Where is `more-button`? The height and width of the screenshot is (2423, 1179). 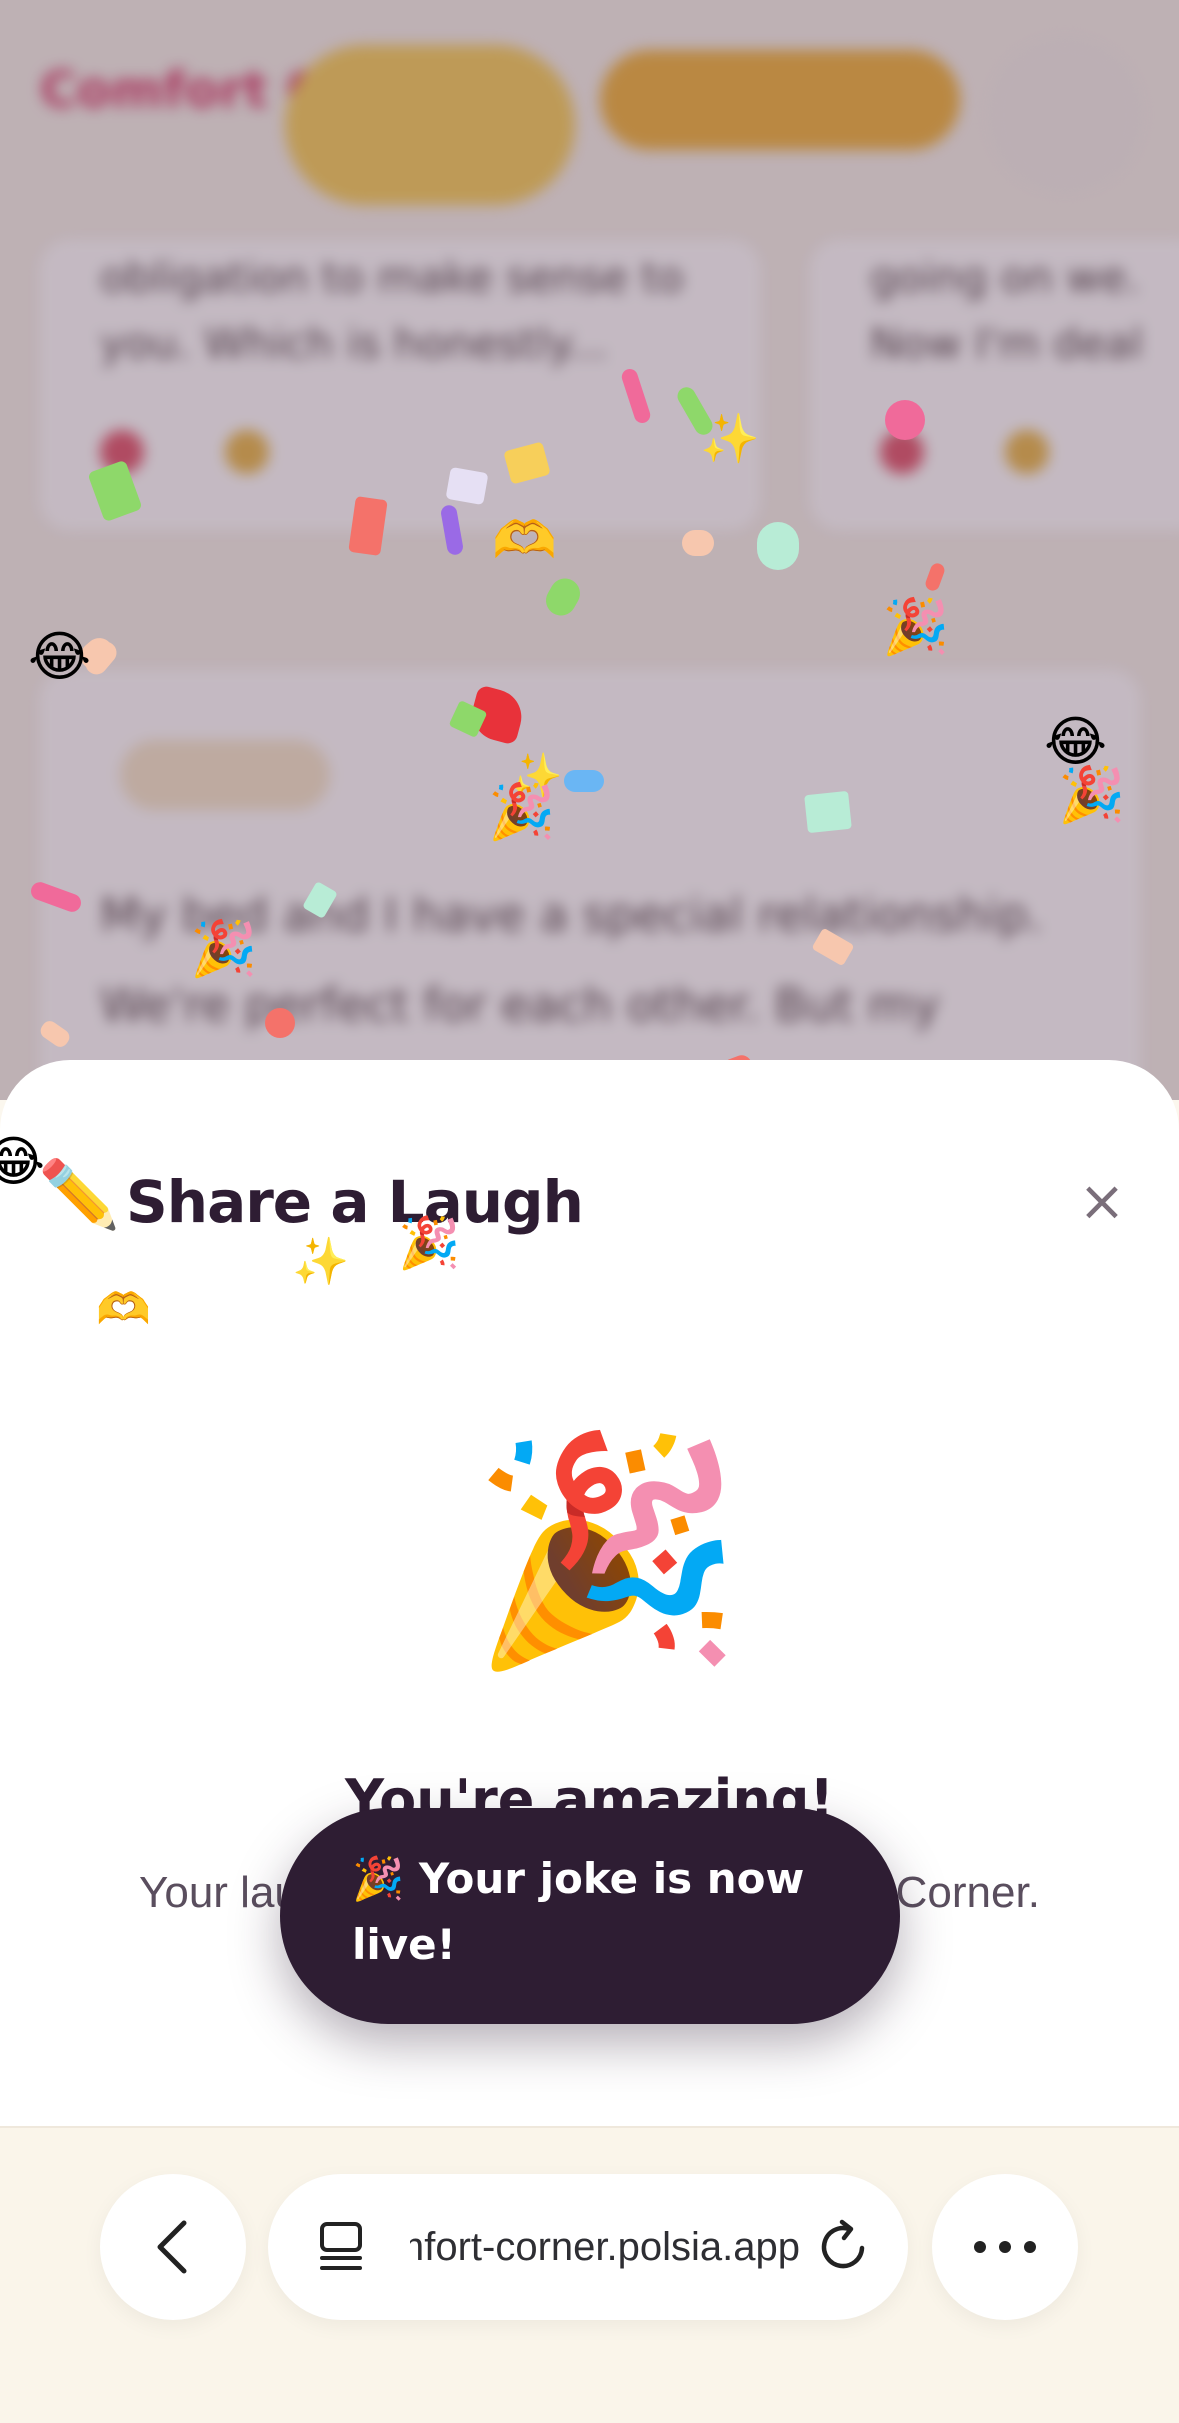 more-button is located at coordinates (1005, 2247).